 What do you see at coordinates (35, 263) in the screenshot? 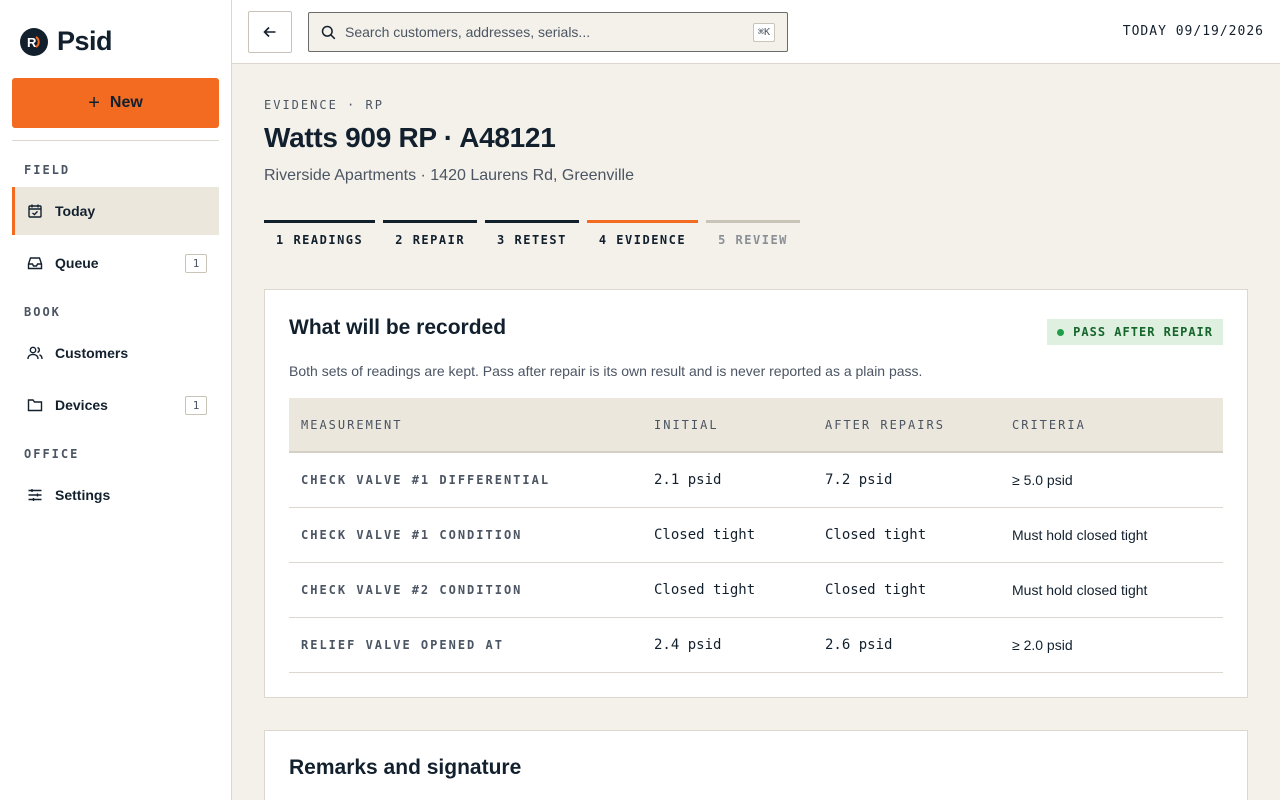
I see `inbox-icon` at bounding box center [35, 263].